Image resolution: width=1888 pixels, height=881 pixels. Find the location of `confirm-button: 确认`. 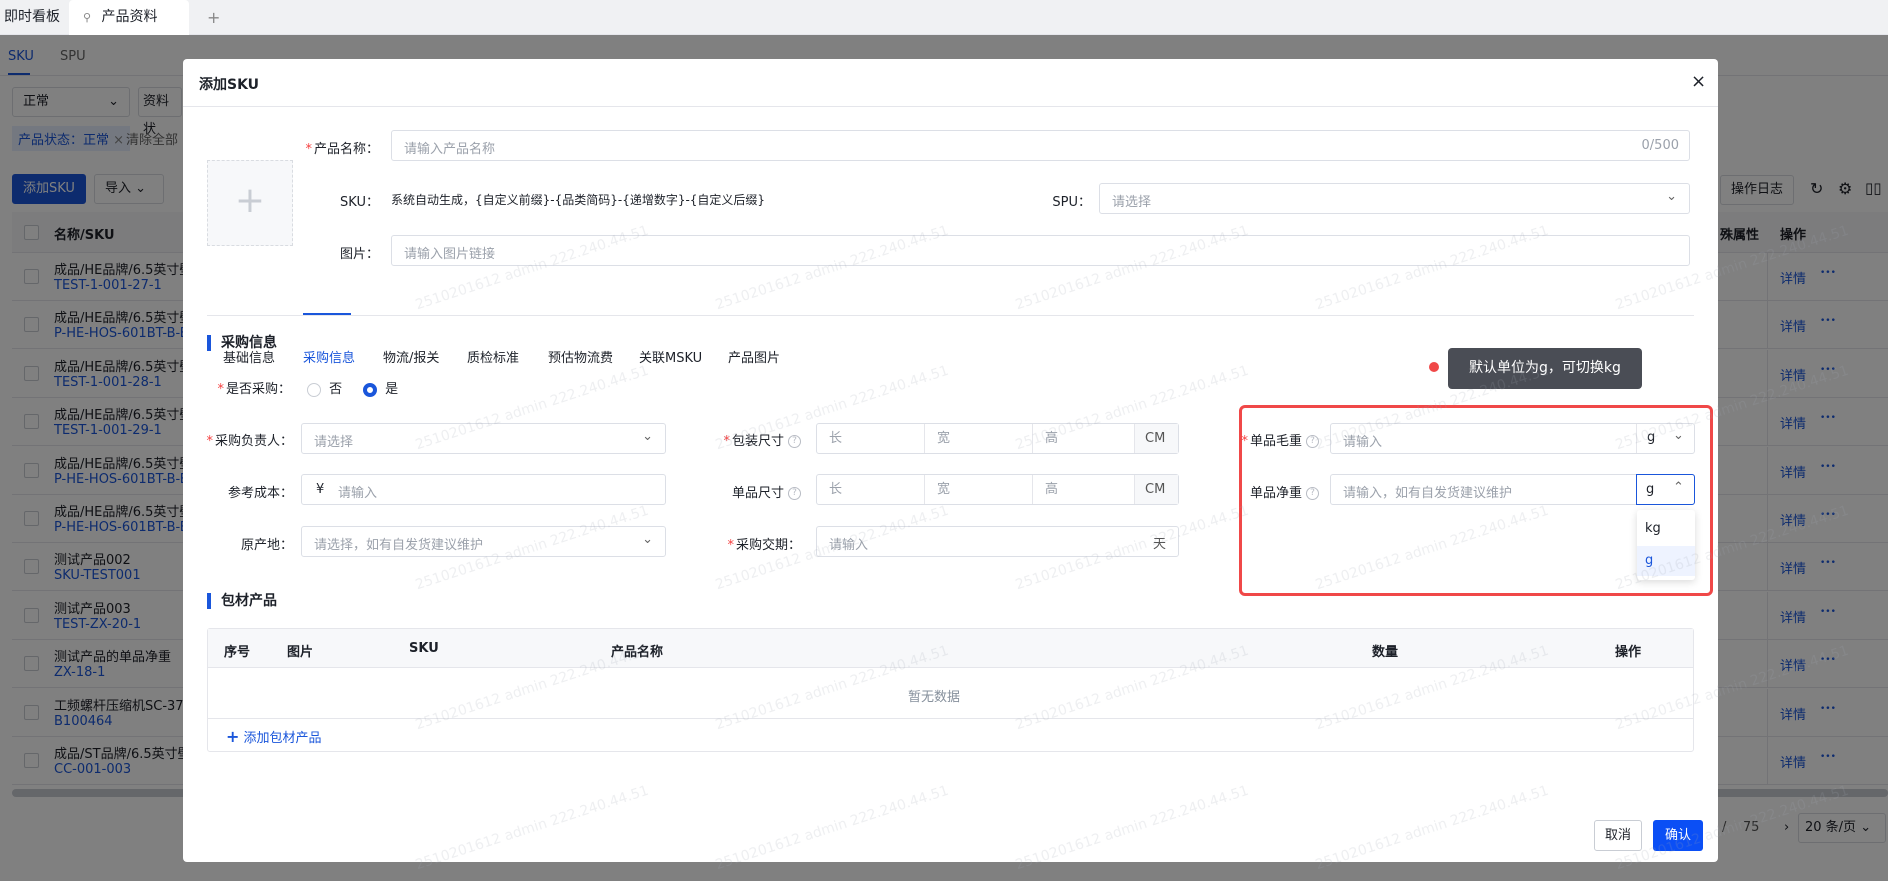

confirm-button: 确认 is located at coordinates (1678, 835).